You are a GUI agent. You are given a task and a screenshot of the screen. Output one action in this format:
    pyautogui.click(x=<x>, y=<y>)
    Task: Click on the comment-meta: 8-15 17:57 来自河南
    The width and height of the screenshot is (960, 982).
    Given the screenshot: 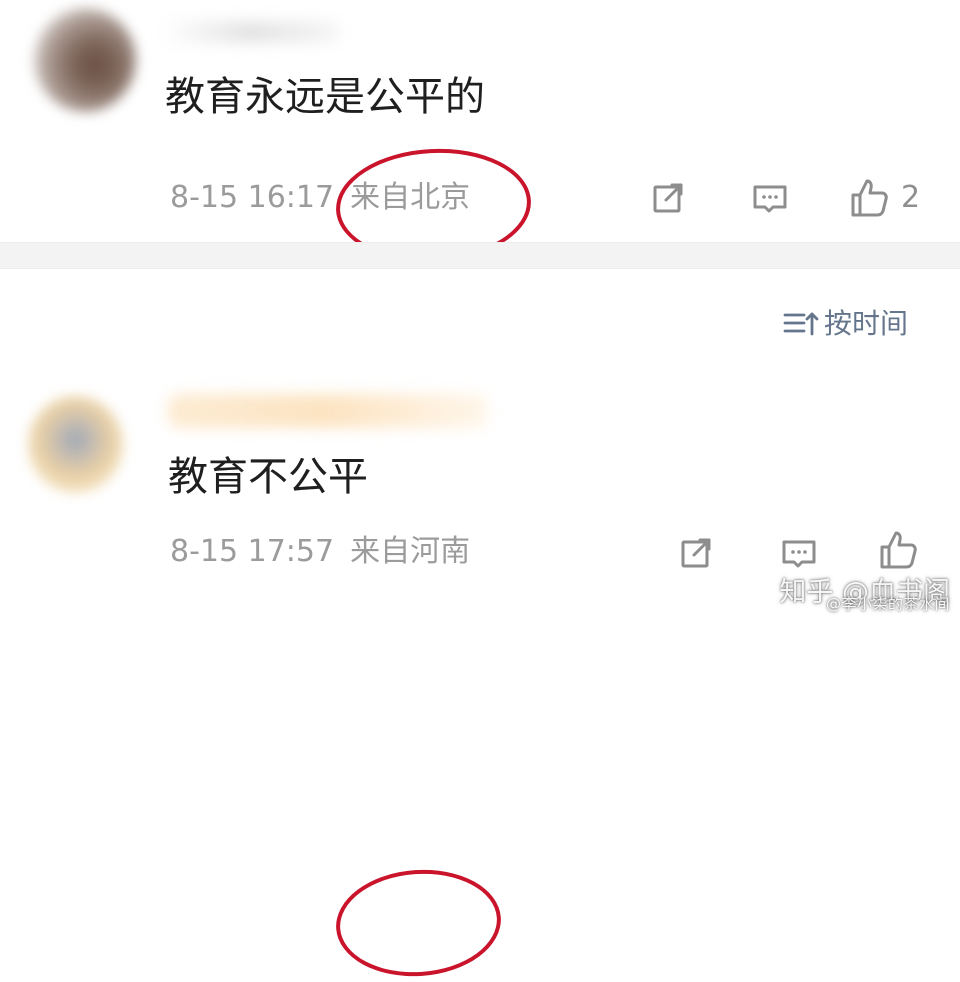 What is the action you would take?
    pyautogui.click(x=320, y=552)
    